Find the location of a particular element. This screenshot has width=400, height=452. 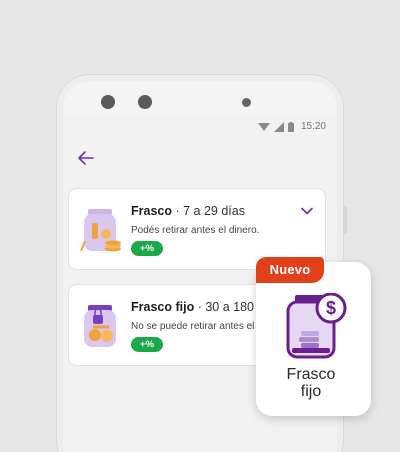

status-time: 15:20 is located at coordinates (313, 126).